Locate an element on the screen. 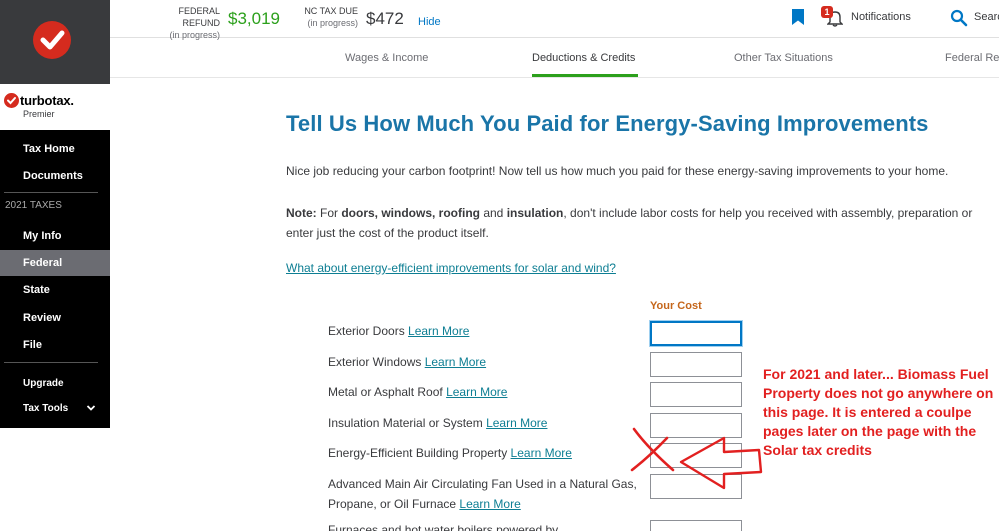 This screenshot has width=999, height=531. air-circulating-fan-cost-input is located at coordinates (696, 486).